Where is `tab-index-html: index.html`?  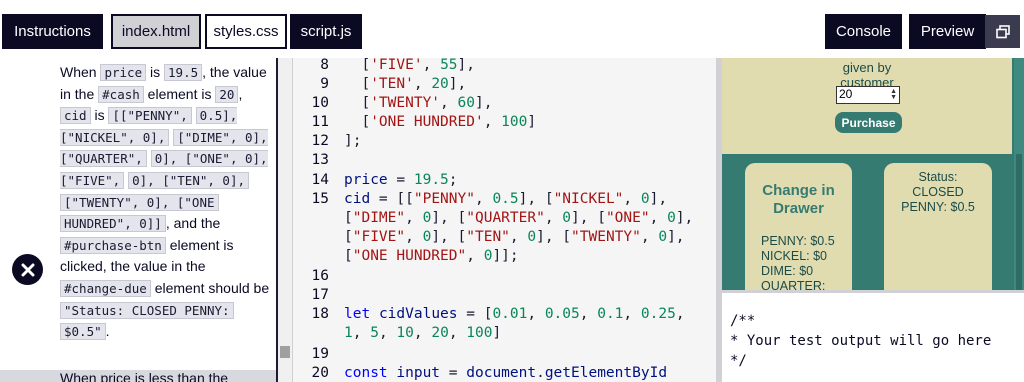 tab-index-html: index.html is located at coordinates (156, 31).